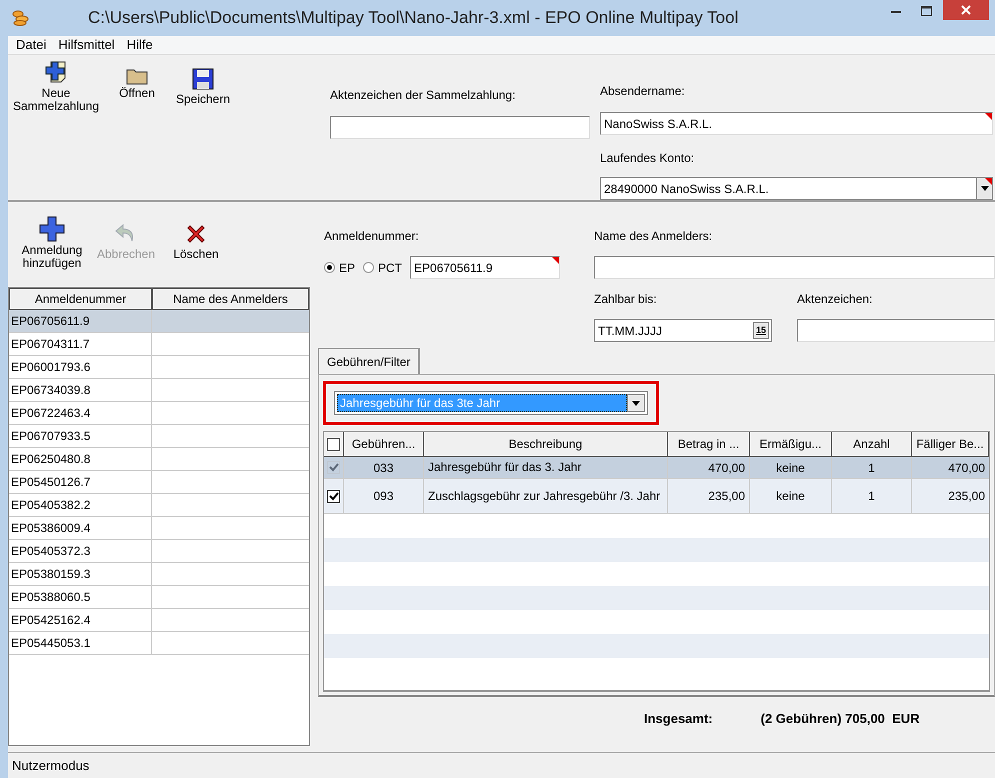 The height and width of the screenshot is (778, 995). Describe the element at coordinates (159, 620) in the screenshot. I see `application-row: EP05425162.4` at that location.